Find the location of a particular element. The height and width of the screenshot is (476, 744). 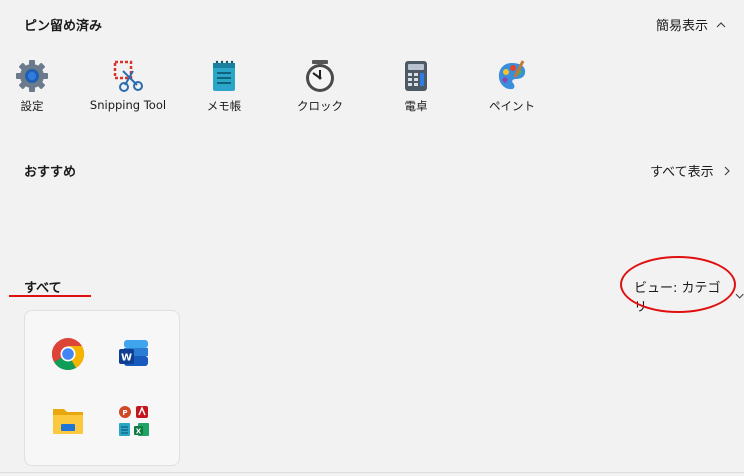

office-apps-icon: P X is located at coordinates (134, 421).